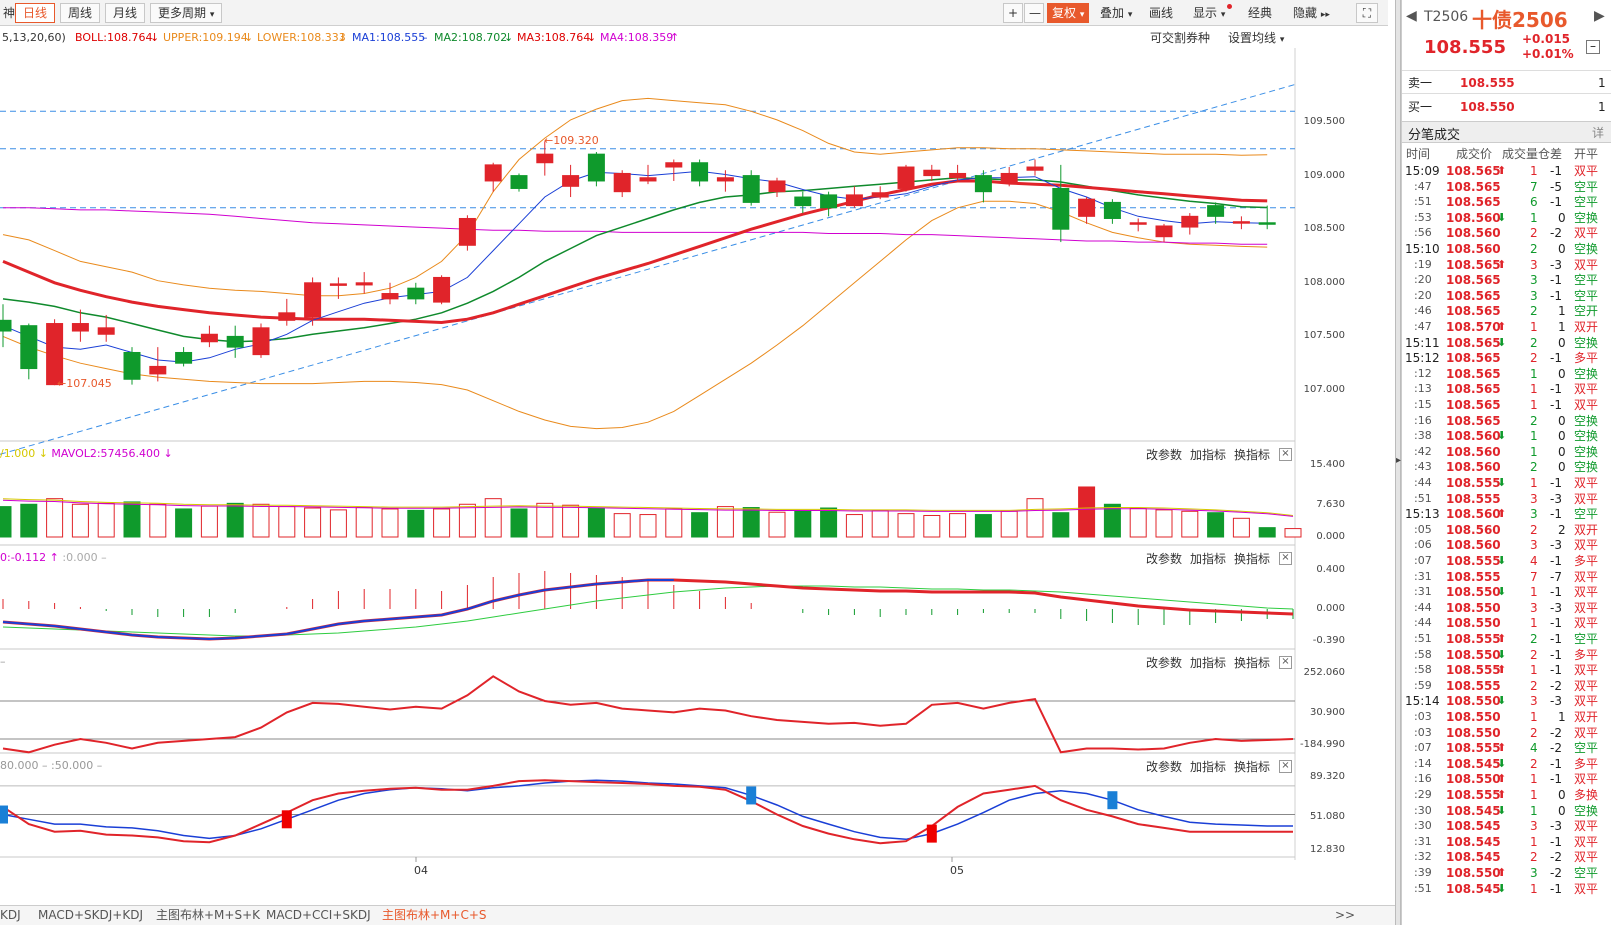 Image resolution: width=1611 pixels, height=925 pixels. I want to click on overlay-button: 叠加 ▾, so click(1116, 13).